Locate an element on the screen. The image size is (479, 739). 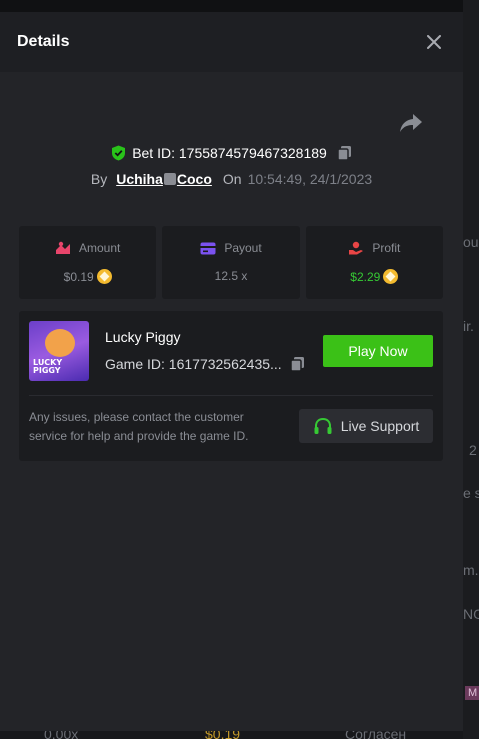
modal-title: Details is located at coordinates (43, 41).